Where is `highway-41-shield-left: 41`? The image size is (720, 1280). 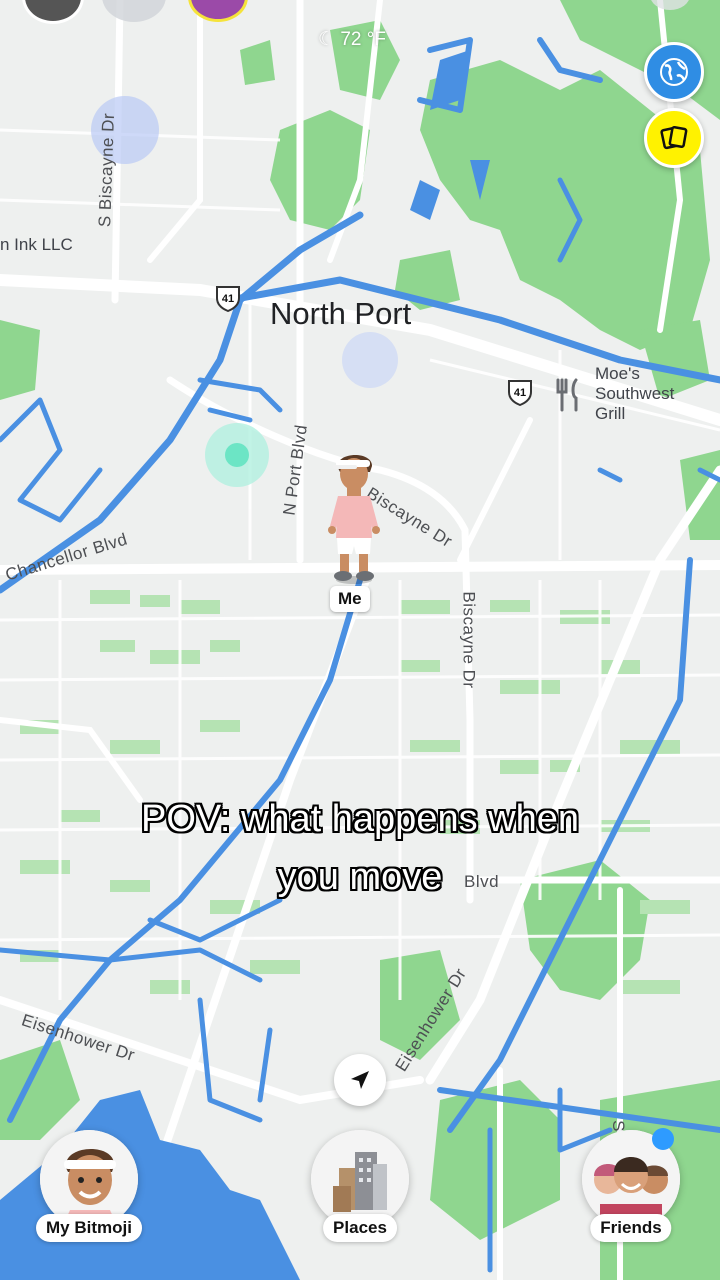
highway-41-shield-left: 41 is located at coordinates (228, 299).